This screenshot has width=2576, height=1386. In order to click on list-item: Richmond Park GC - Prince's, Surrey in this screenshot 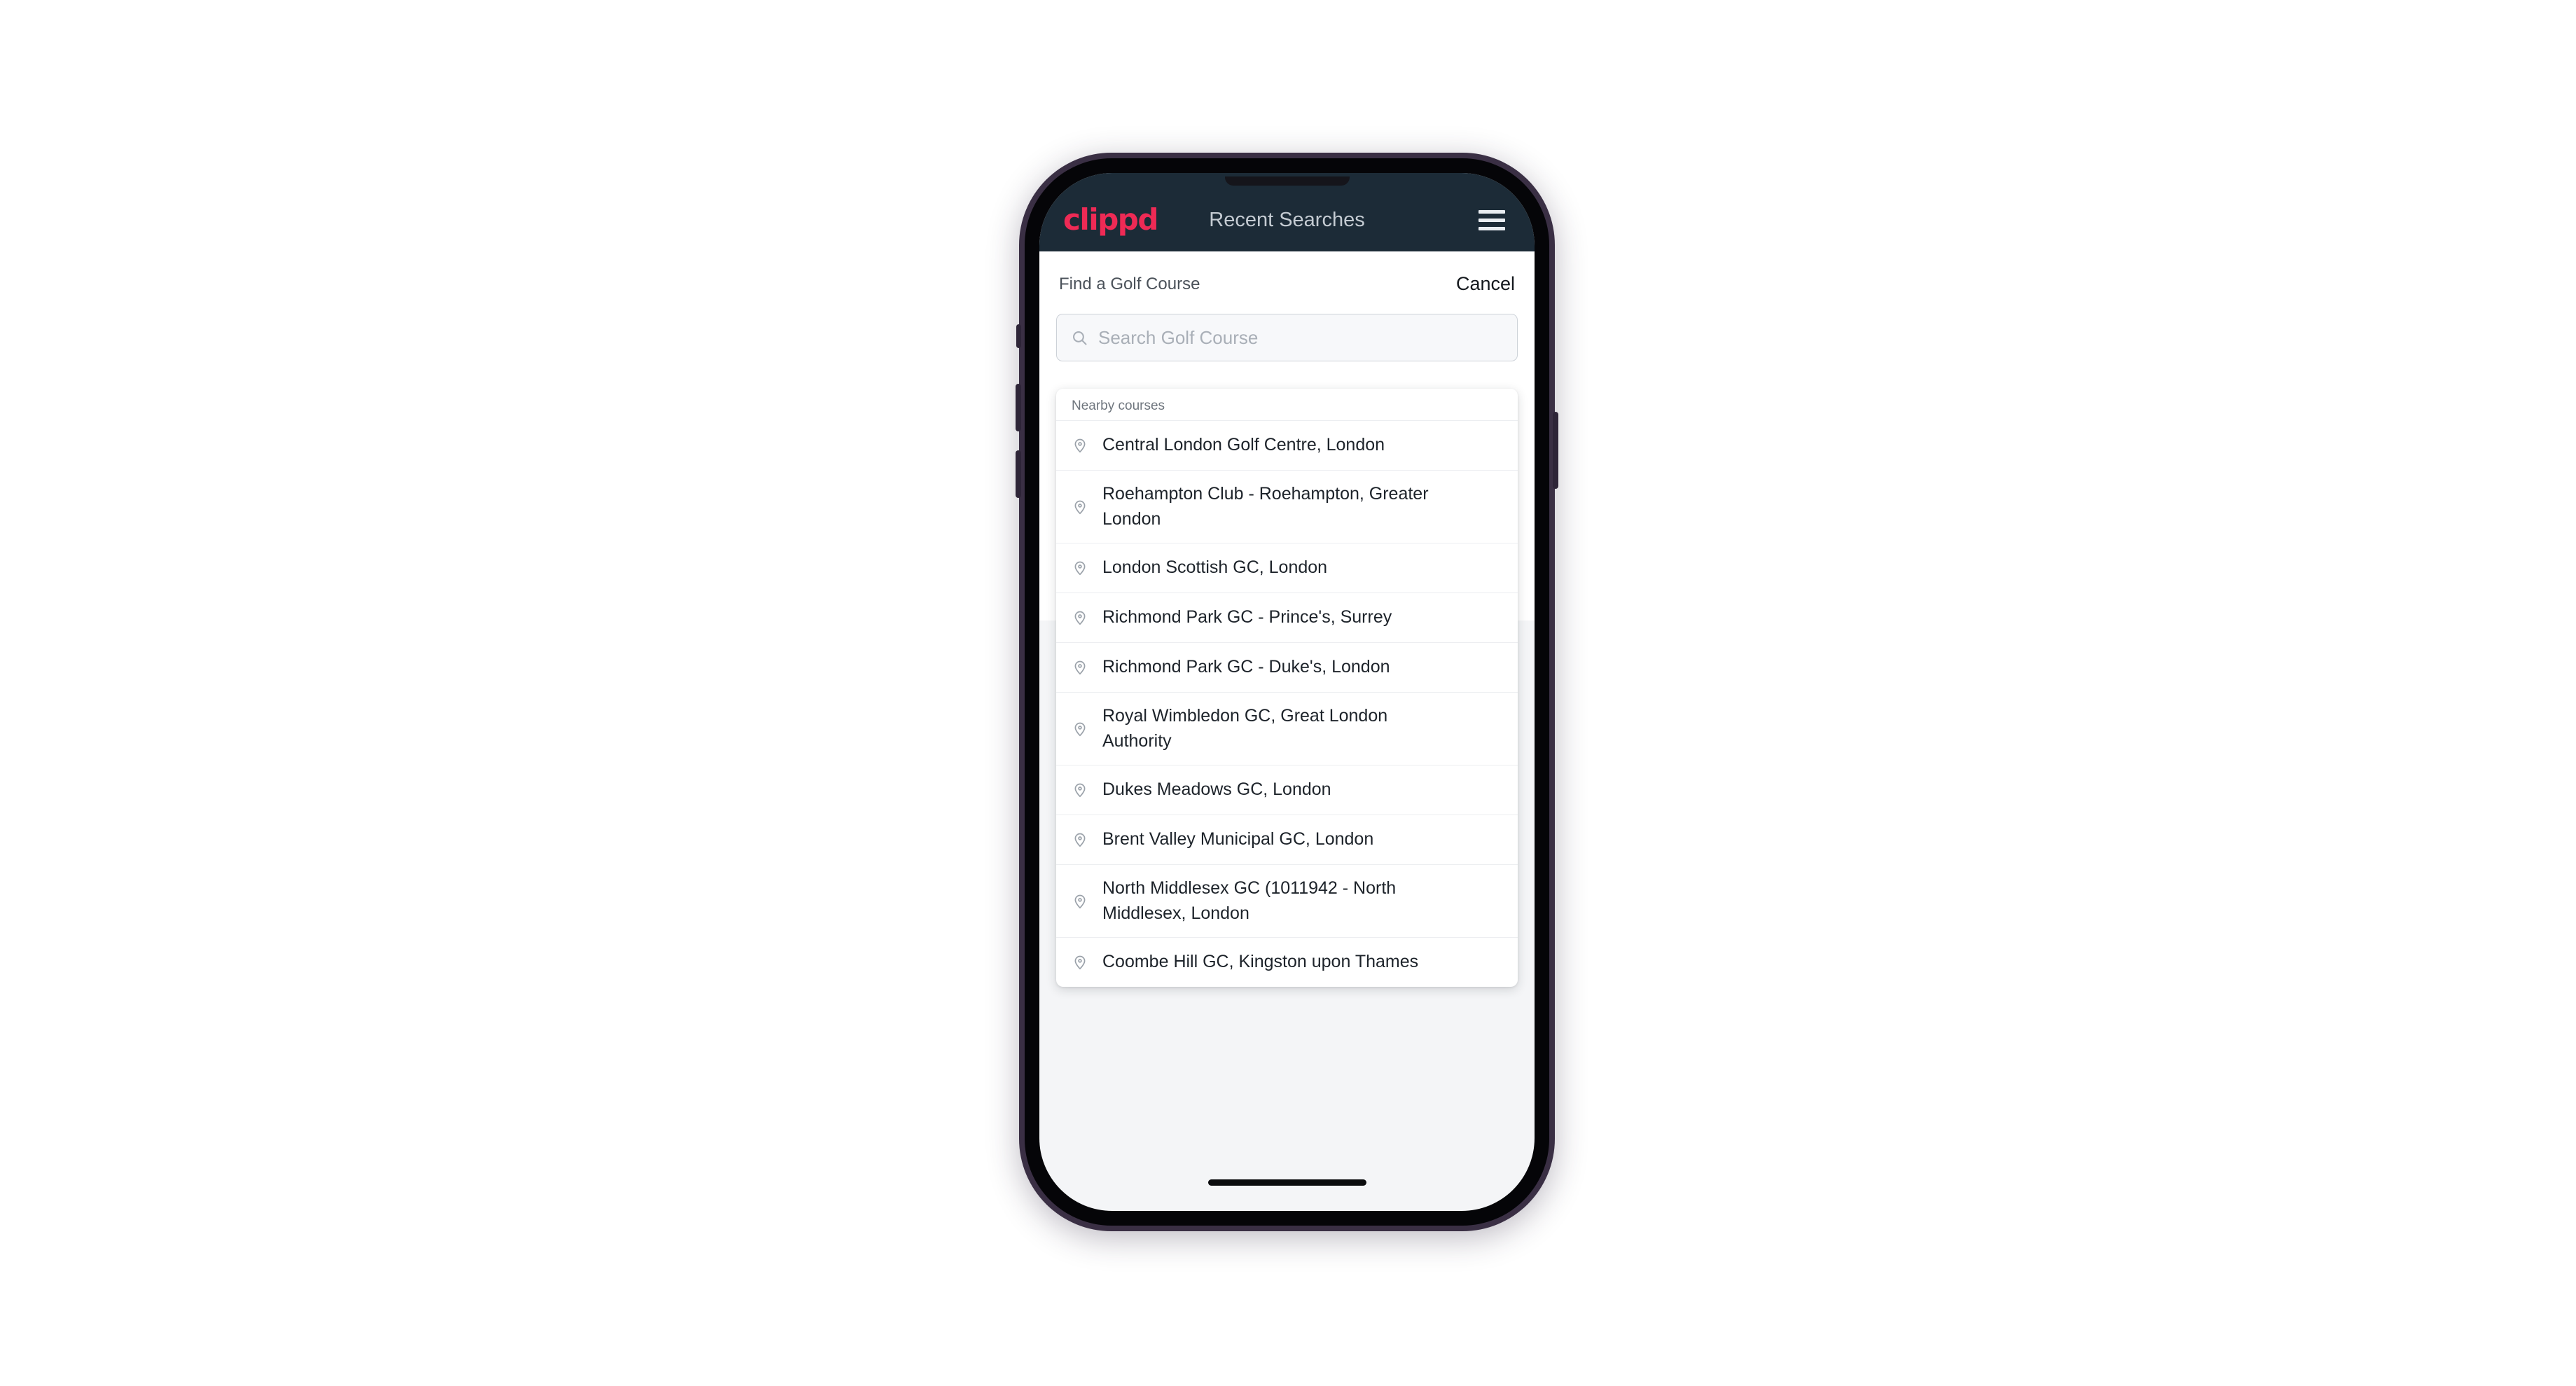, I will do `click(1287, 617)`.